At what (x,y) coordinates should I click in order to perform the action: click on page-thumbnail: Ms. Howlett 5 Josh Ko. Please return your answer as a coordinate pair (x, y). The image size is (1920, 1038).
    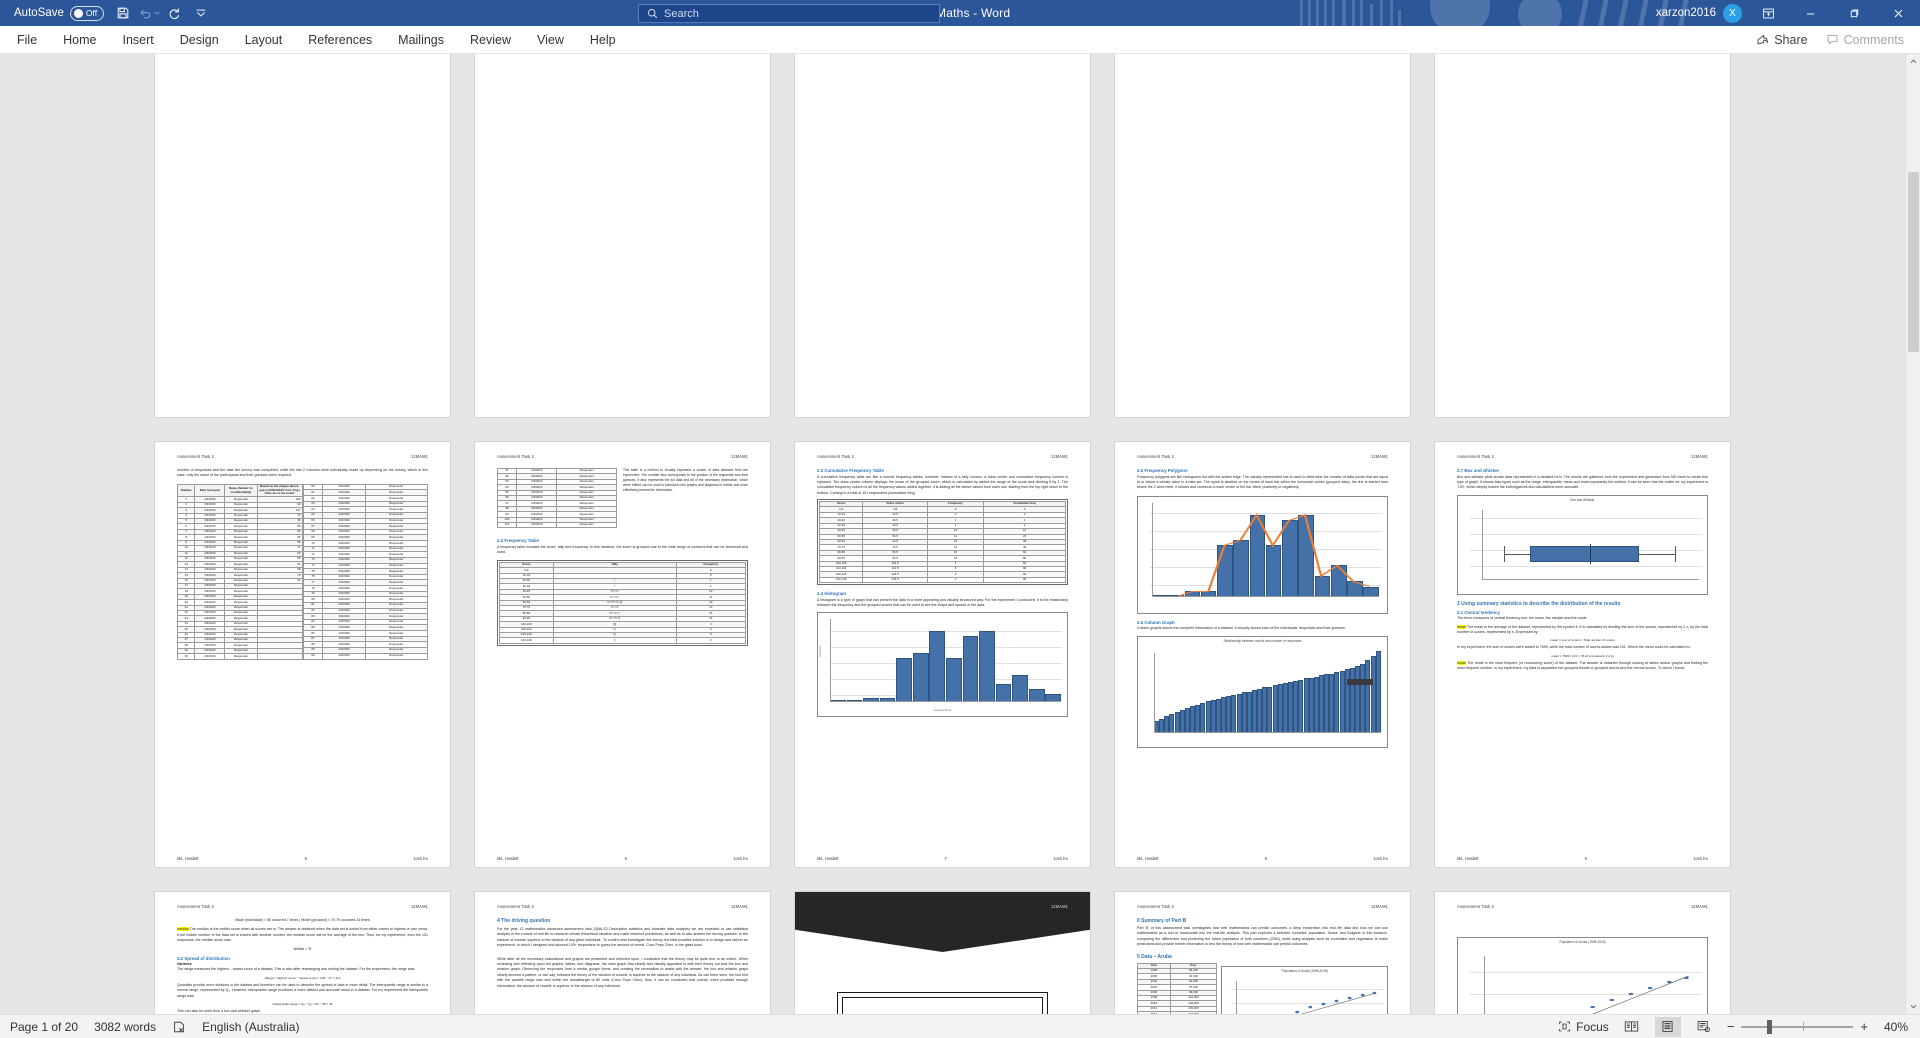
    Looking at the image, I should click on (622, 235).